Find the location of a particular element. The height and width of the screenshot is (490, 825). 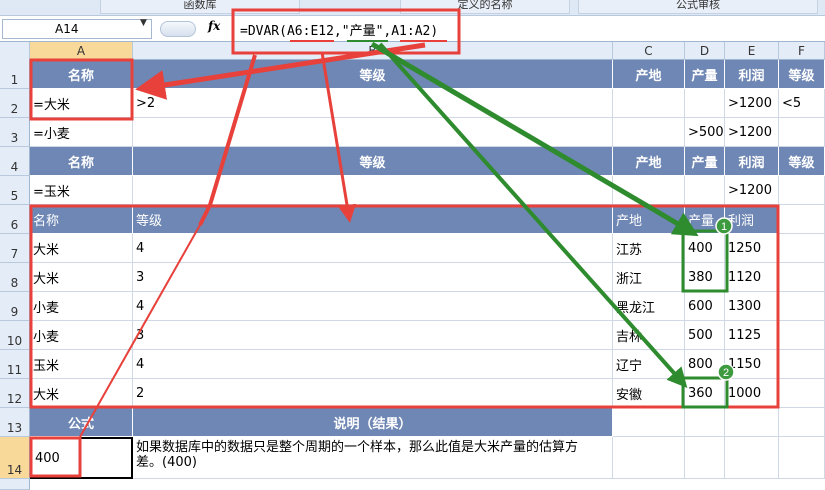

arrow-to-database is located at coordinates (338, 137).